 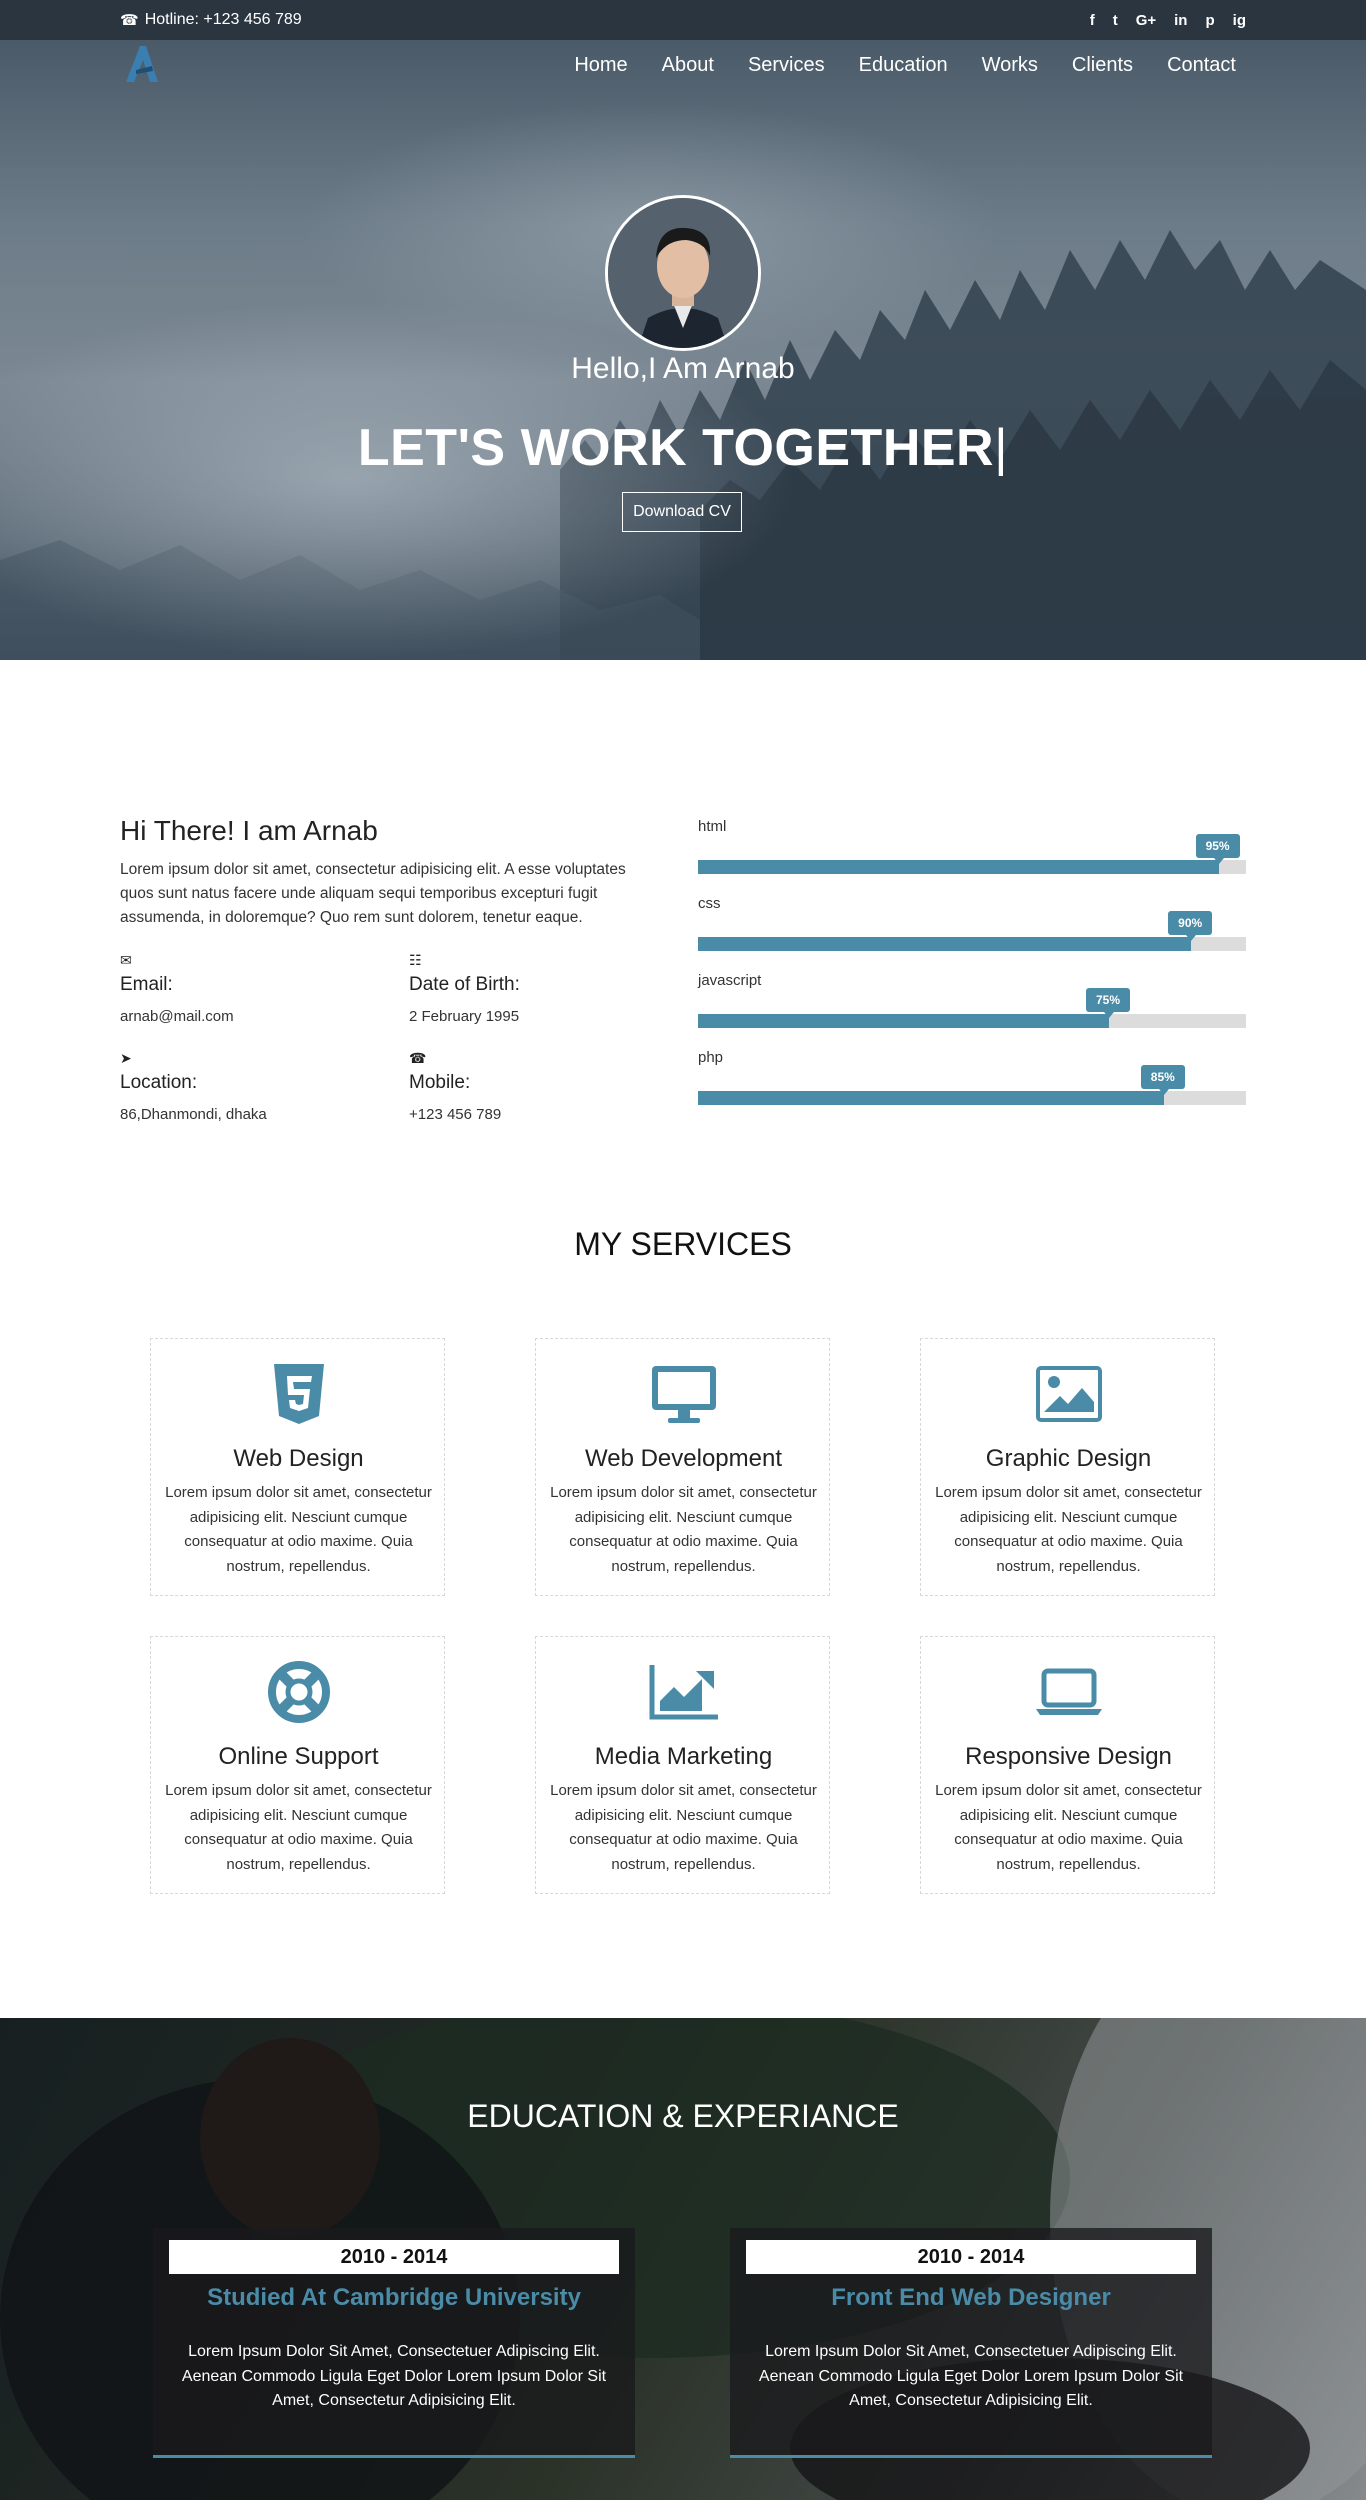 What do you see at coordinates (1201, 65) in the screenshot?
I see `nav-contact: Contact` at bounding box center [1201, 65].